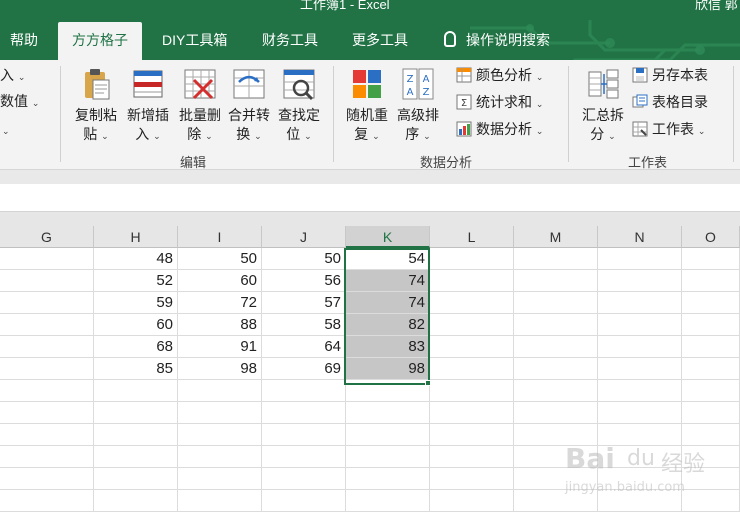  What do you see at coordinates (711, 369) in the screenshot?
I see `cell-o6` at bounding box center [711, 369].